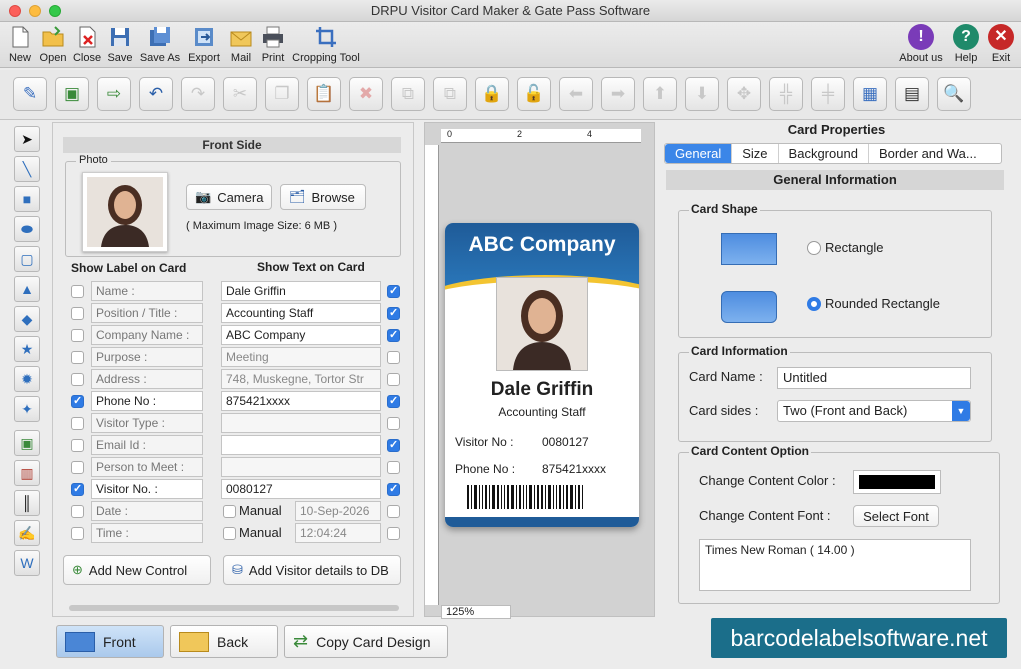 This screenshot has width=1021, height=669. What do you see at coordinates (338, 511) in the screenshot?
I see `field-value-input: 10-Sep-2026` at bounding box center [338, 511].